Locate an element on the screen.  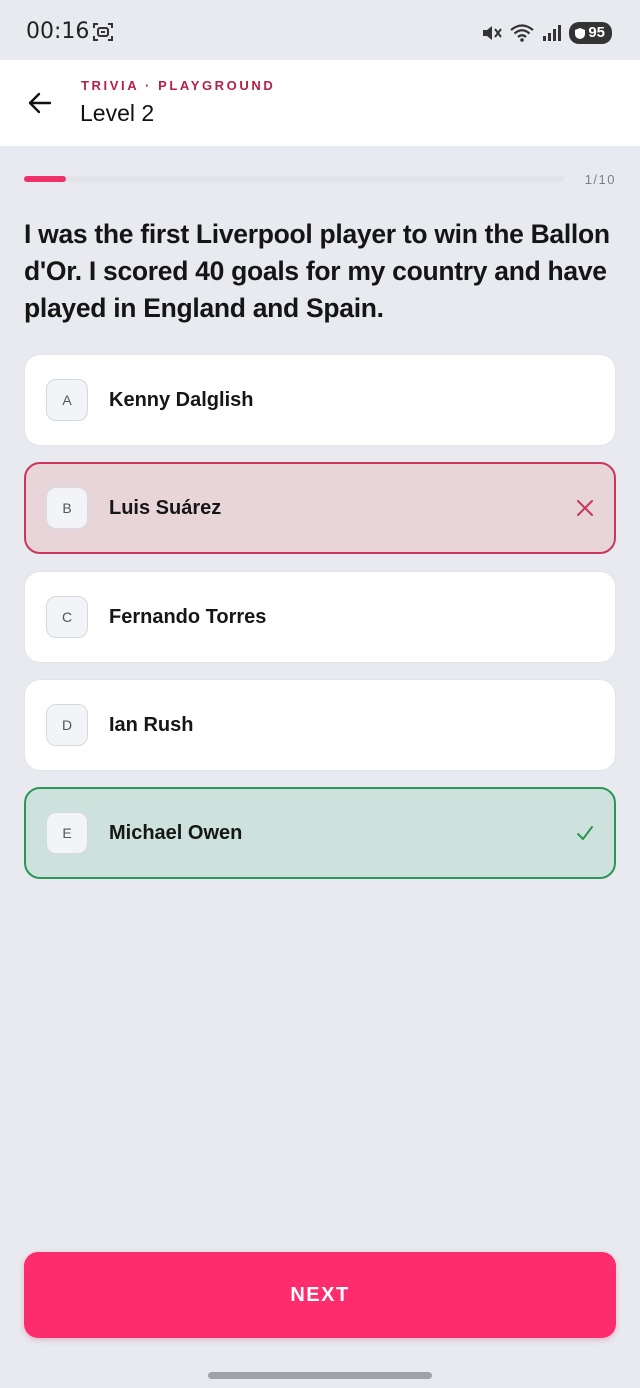
header-eyebrow: TRIVIA · PLAYGROUND is located at coordinates (178, 85).